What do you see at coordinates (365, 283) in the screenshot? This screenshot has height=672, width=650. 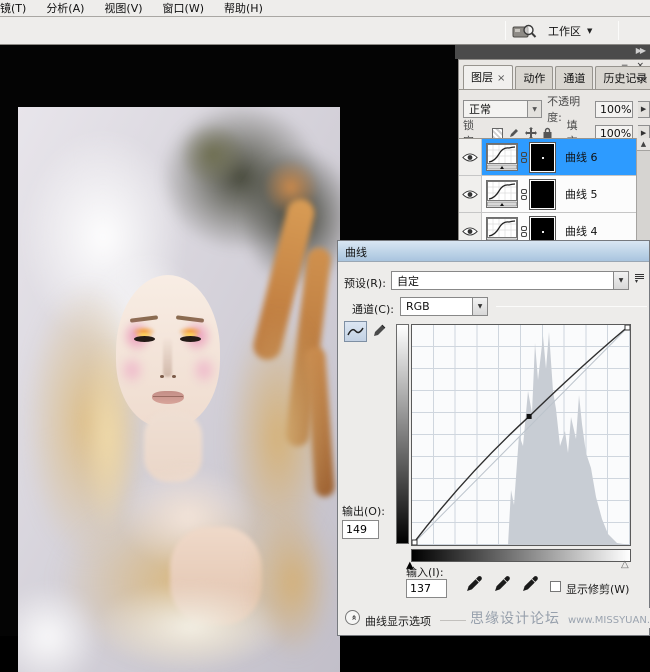 I see `preset-label: 预设(R):` at bounding box center [365, 283].